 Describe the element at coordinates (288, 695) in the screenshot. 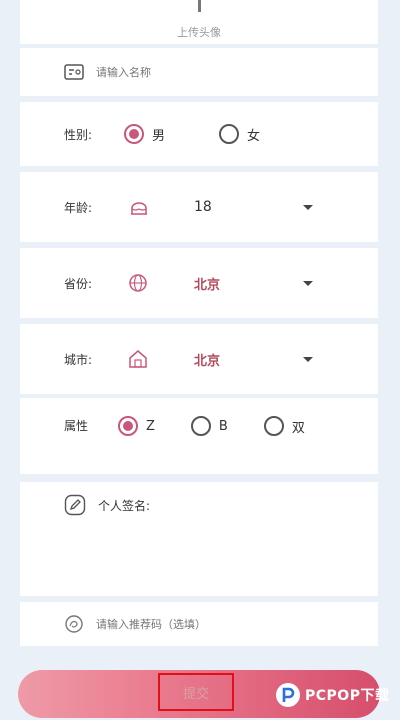

I see `pcpop-logo-icon` at that location.